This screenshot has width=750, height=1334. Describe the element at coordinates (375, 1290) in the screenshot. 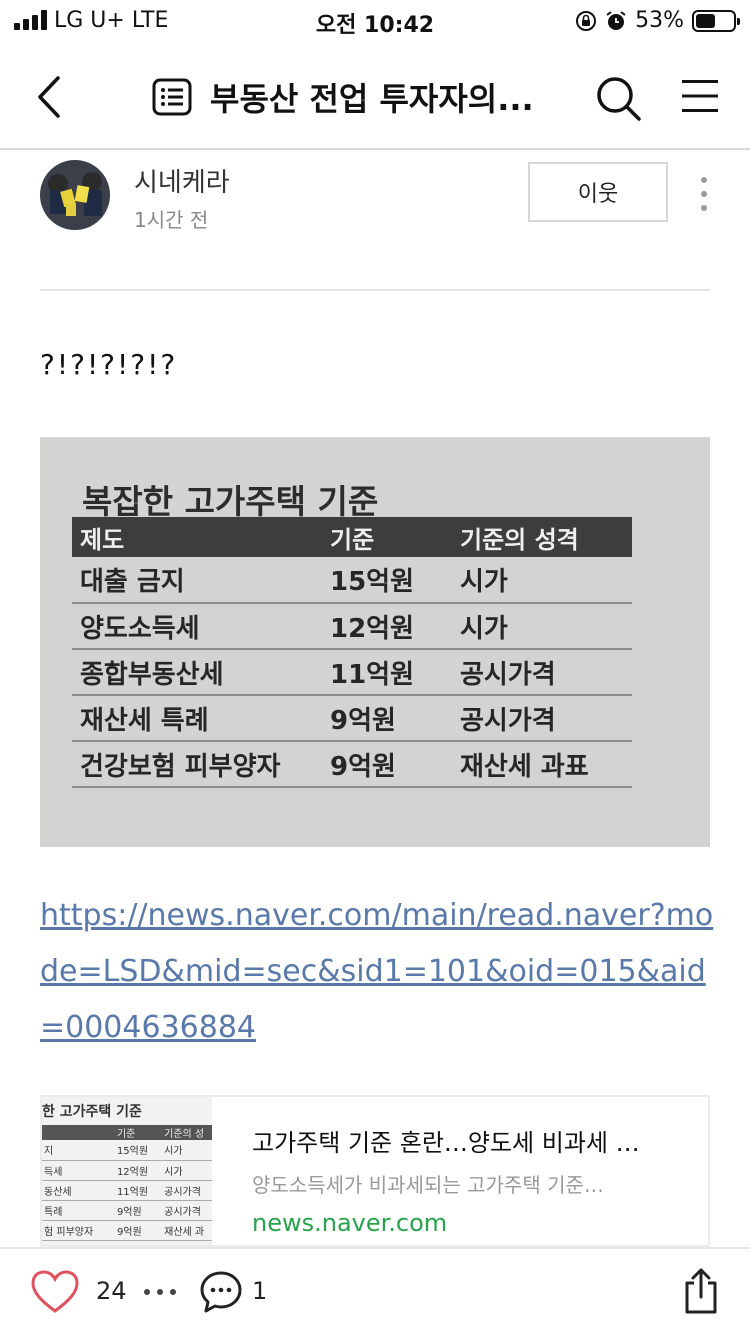

I see `bottom-action-bar: 24 1` at that location.